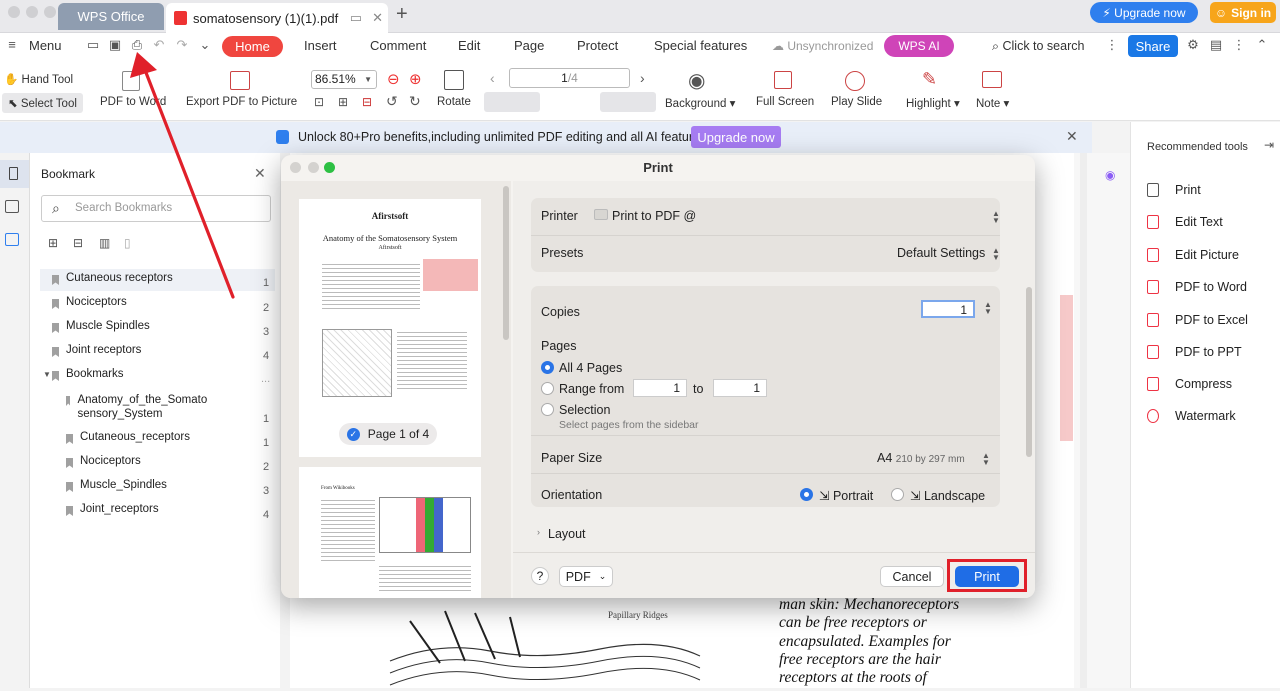 This screenshot has height=691, width=1280. I want to click on close-panel-icon: ✕, so click(260, 173).